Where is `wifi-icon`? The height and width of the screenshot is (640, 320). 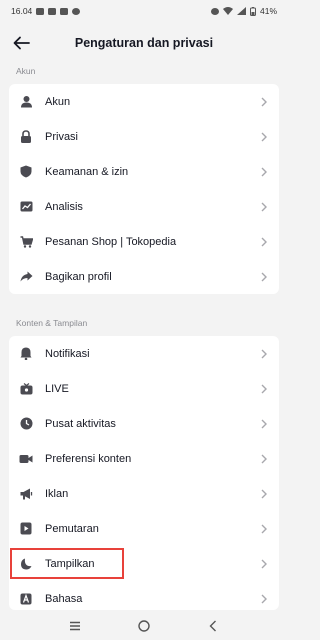
wifi-icon is located at coordinates (227, 11).